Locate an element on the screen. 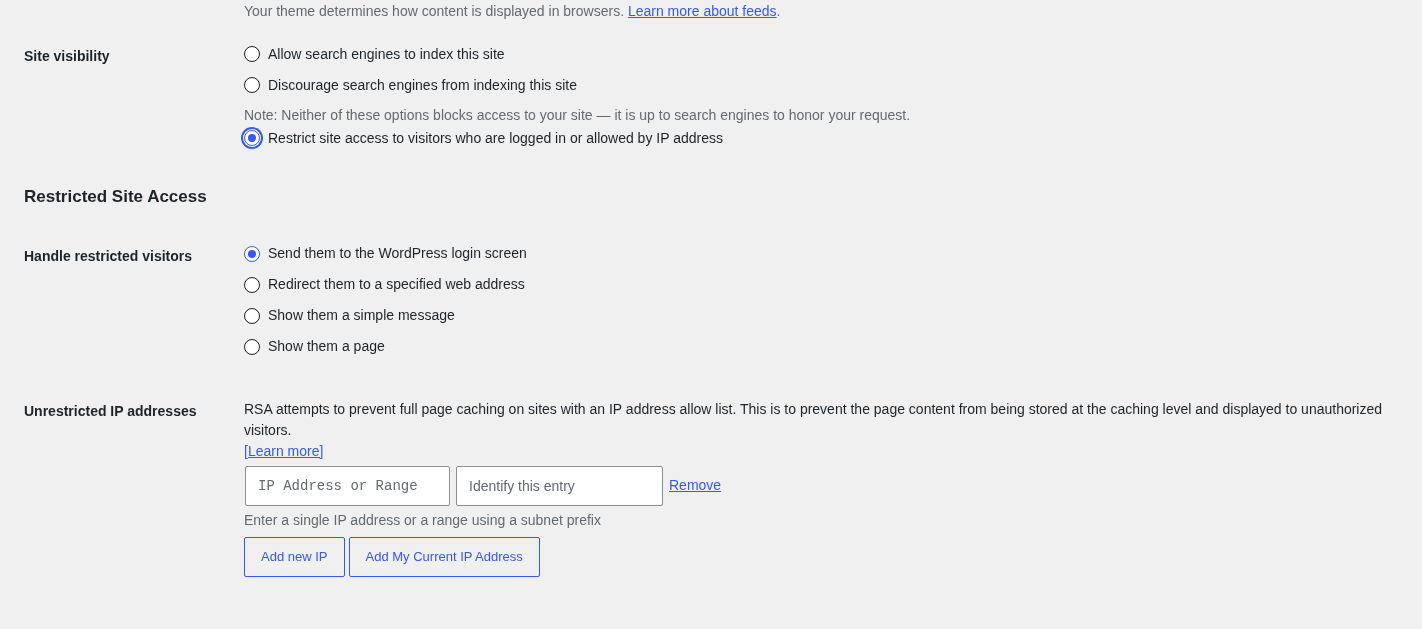 Image resolution: width=1422 pixels, height=629 pixels. radio-label: Allow search engines to index this site is located at coordinates (386, 54).